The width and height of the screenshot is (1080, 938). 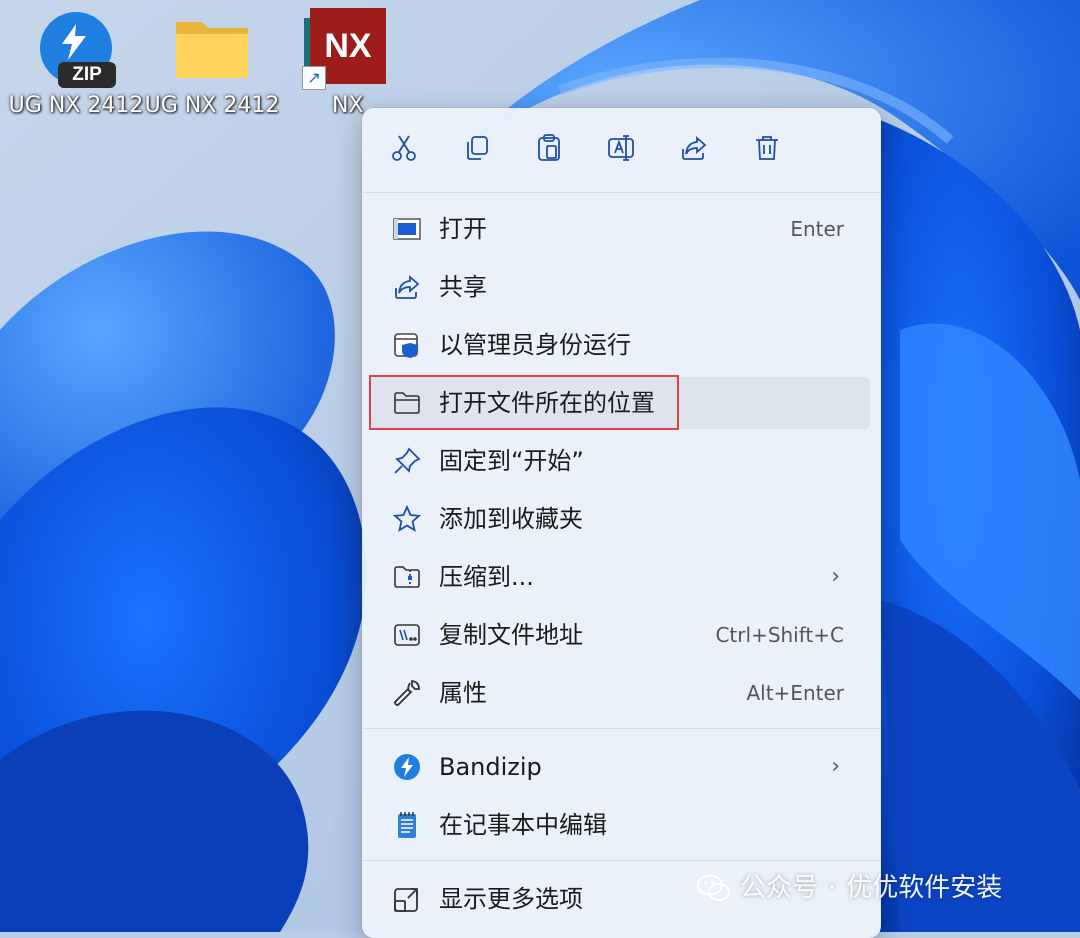 I want to click on context-menu-toolbar, so click(x=621, y=150).